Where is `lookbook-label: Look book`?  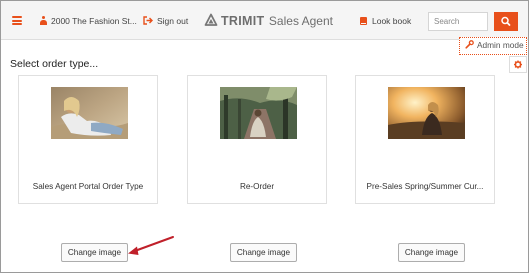
lookbook-label: Look book is located at coordinates (392, 21).